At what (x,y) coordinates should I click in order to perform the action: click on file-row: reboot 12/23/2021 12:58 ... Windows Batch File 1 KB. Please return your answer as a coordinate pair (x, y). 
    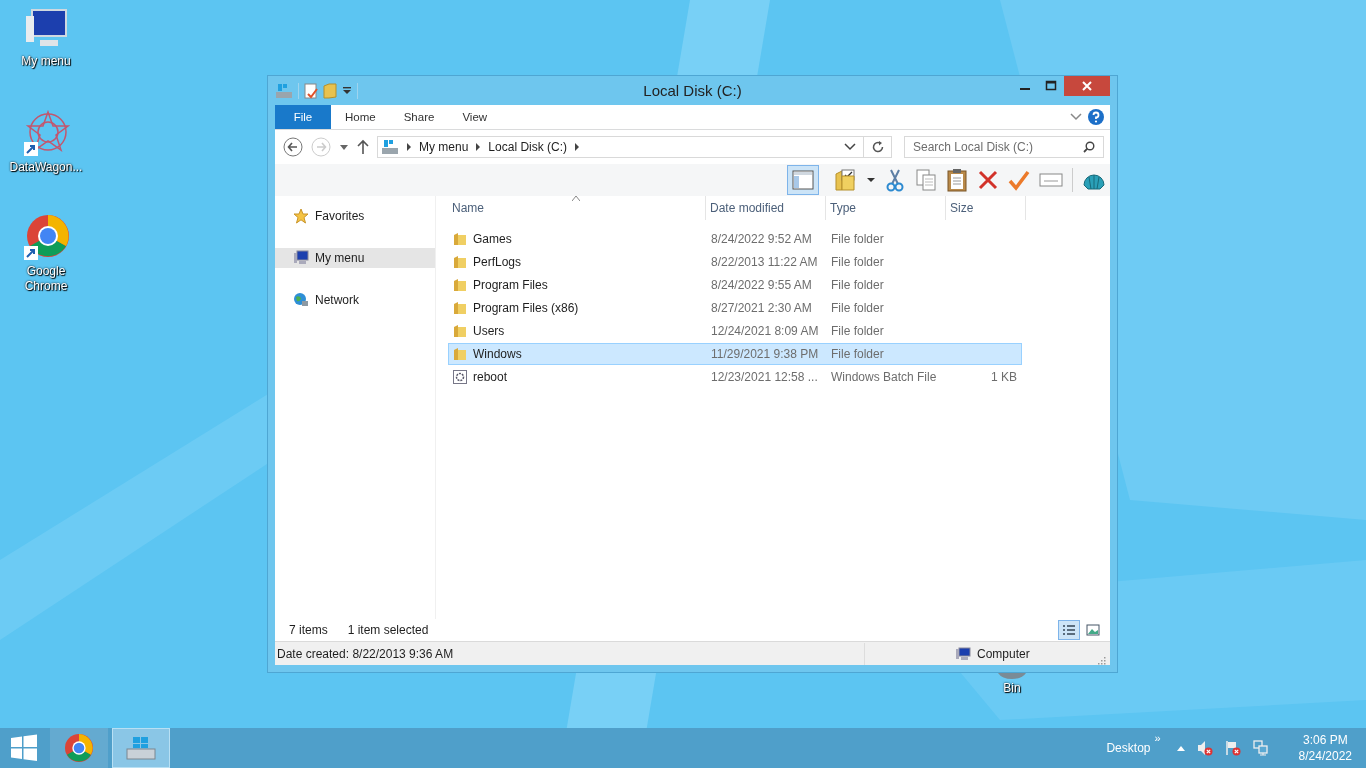
    Looking at the image, I should click on (735, 377).